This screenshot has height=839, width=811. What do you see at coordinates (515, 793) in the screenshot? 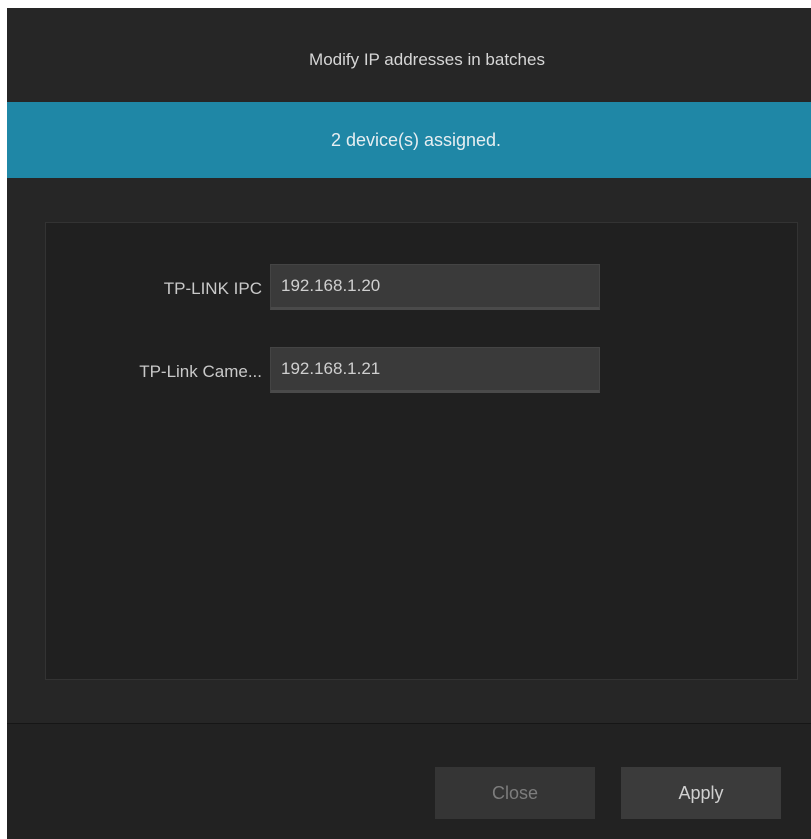
I see `close-button: Close` at bounding box center [515, 793].